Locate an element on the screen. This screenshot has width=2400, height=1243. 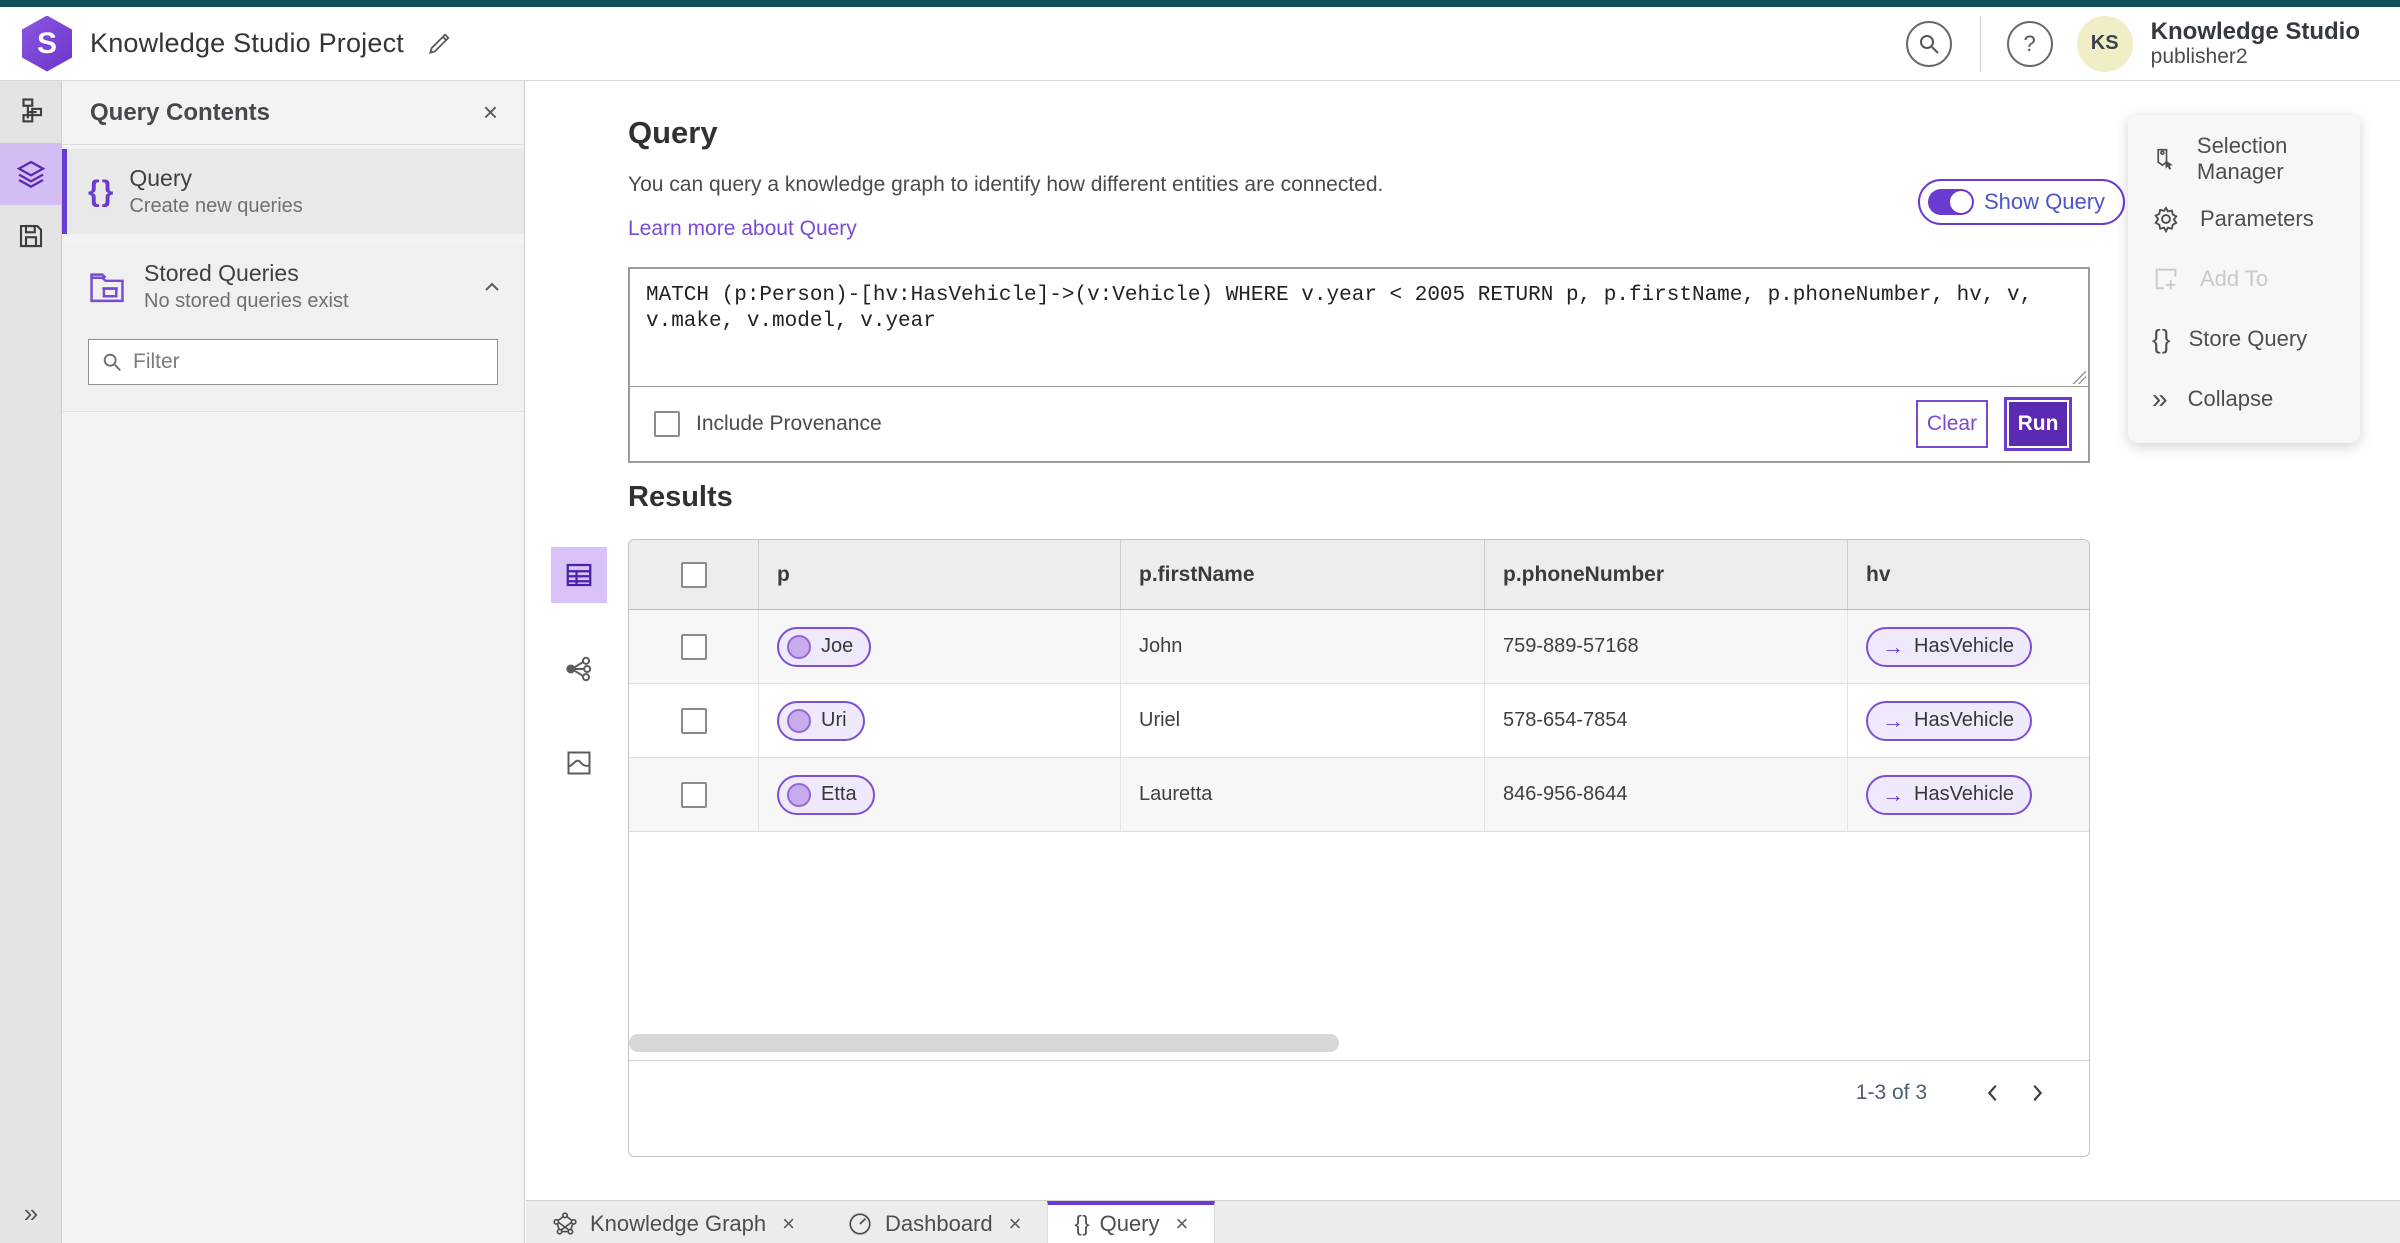
entity-pill: Etta is located at coordinates (826, 794).